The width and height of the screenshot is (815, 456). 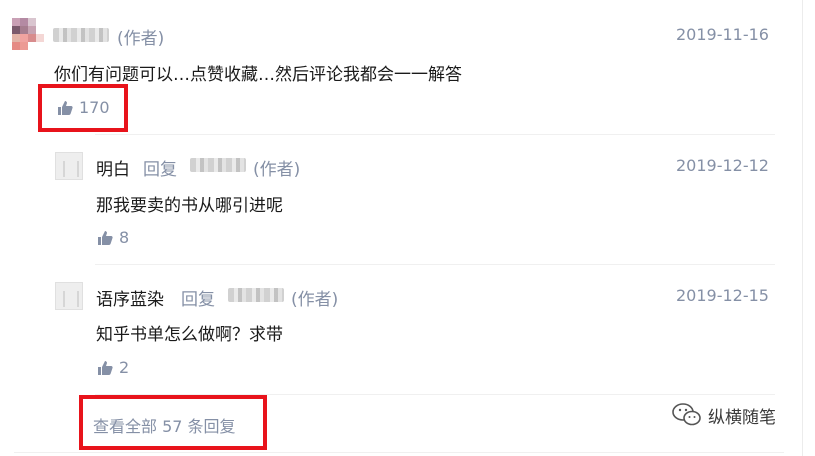 I want to click on like-button: 170, so click(x=83, y=107).